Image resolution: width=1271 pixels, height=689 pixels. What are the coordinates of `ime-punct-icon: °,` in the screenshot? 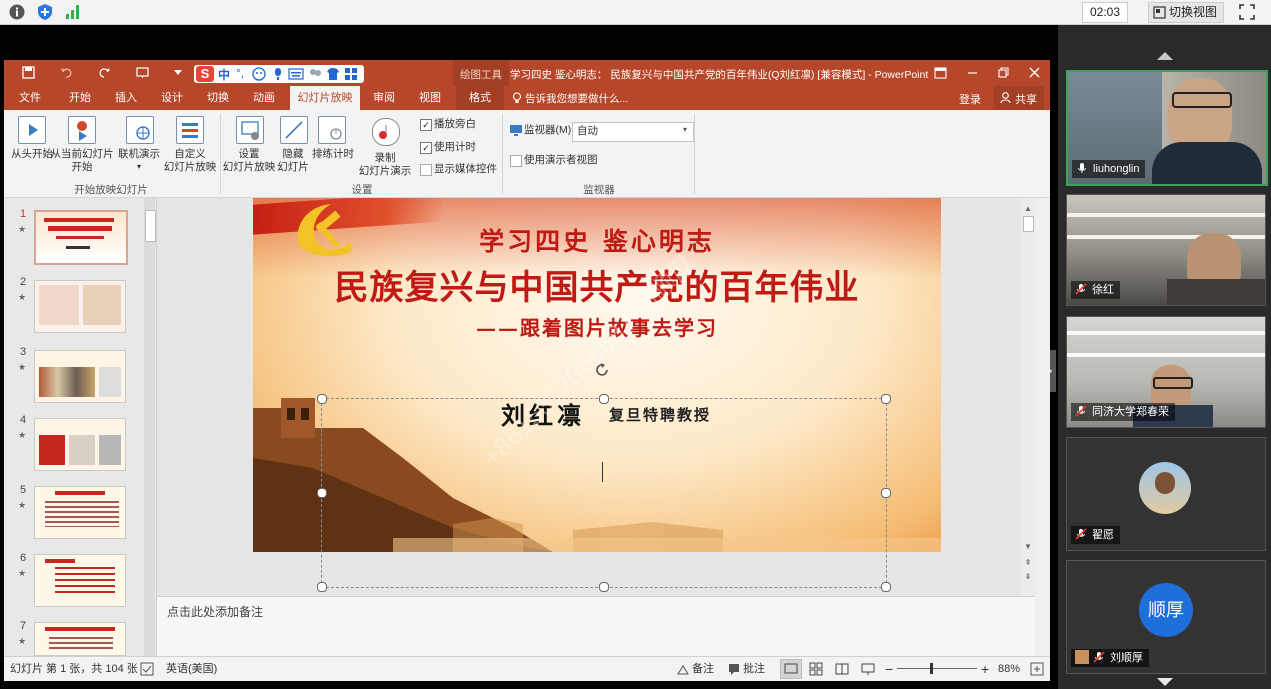 It's located at (240, 73).